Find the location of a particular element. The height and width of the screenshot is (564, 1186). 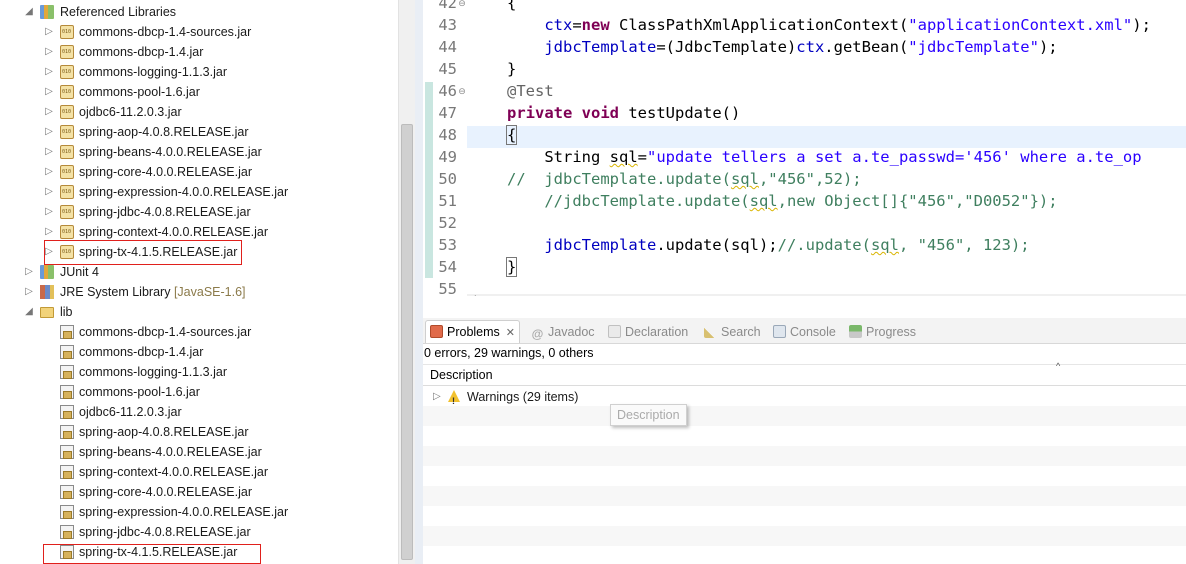

scroll-left-arrow-icon: ◀ is located at coordinates (472, 294).